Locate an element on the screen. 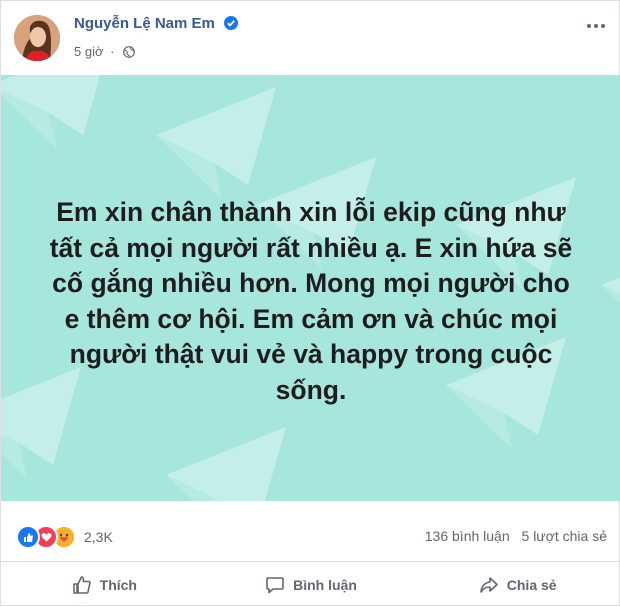 This screenshot has height=607, width=620. reactions-summary: 2,3K is located at coordinates (64, 537).